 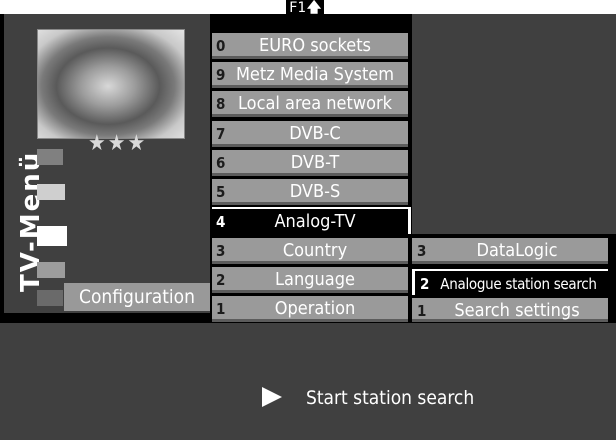 I want to click on menu-item-label: DVB-S, so click(x=315, y=191).